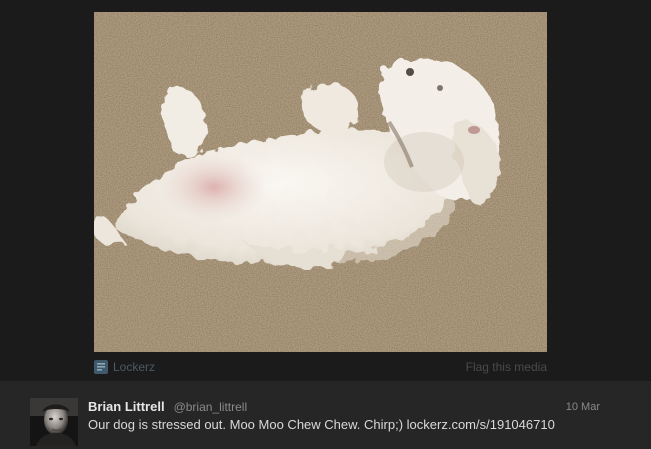 The width and height of the screenshot is (651, 449). Describe the element at coordinates (481, 424) in the screenshot. I see `tweet-link: lockerz.com/s/191046710` at that location.